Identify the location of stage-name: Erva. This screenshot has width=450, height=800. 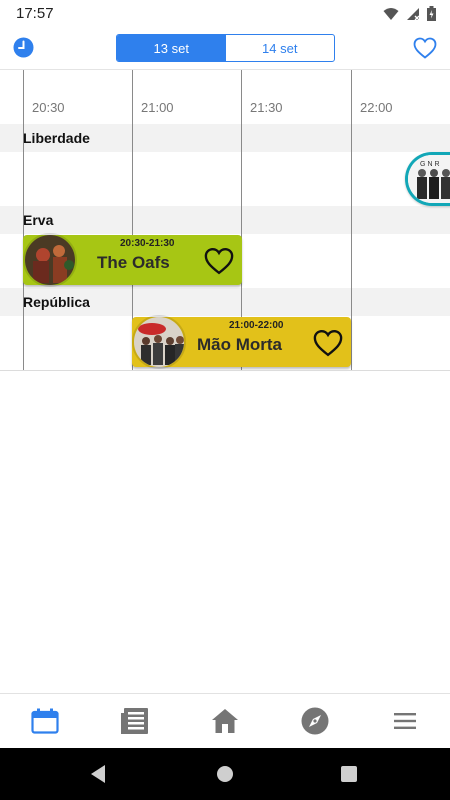
(38, 220).